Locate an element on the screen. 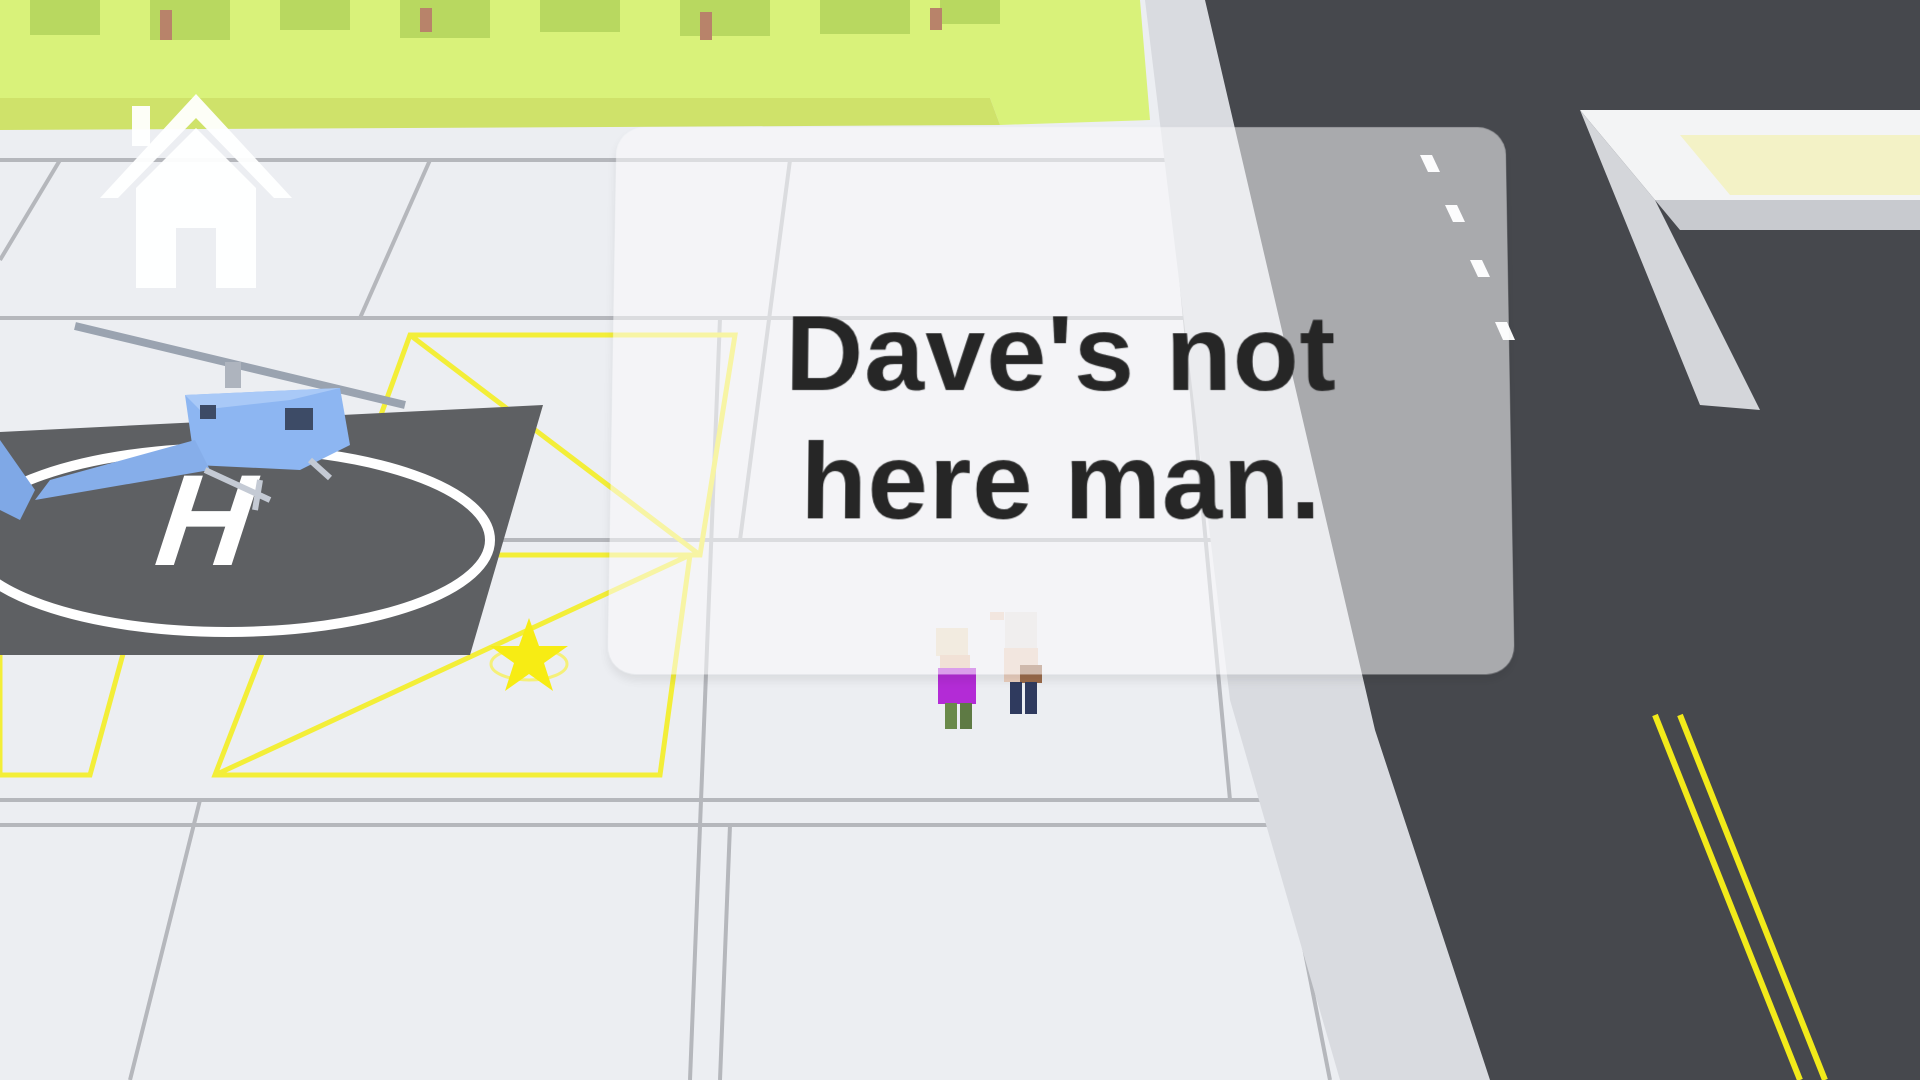 This screenshot has height=1080, width=1920. building-wall is located at coordinates (1787, 215).